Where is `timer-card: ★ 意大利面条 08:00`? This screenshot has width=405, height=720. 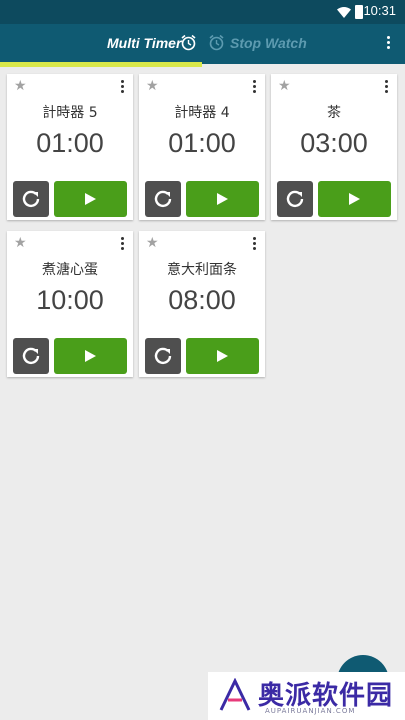 timer-card: ★ 意大利面条 08:00 is located at coordinates (202, 304).